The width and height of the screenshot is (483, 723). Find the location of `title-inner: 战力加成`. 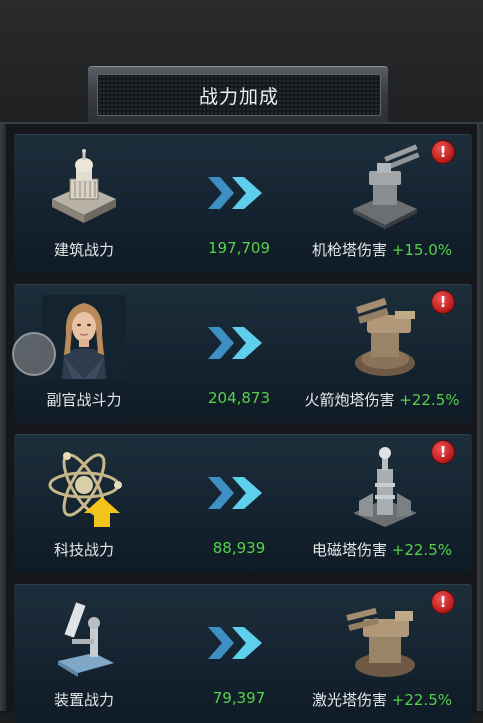

title-inner: 战力加成 is located at coordinates (239, 95).